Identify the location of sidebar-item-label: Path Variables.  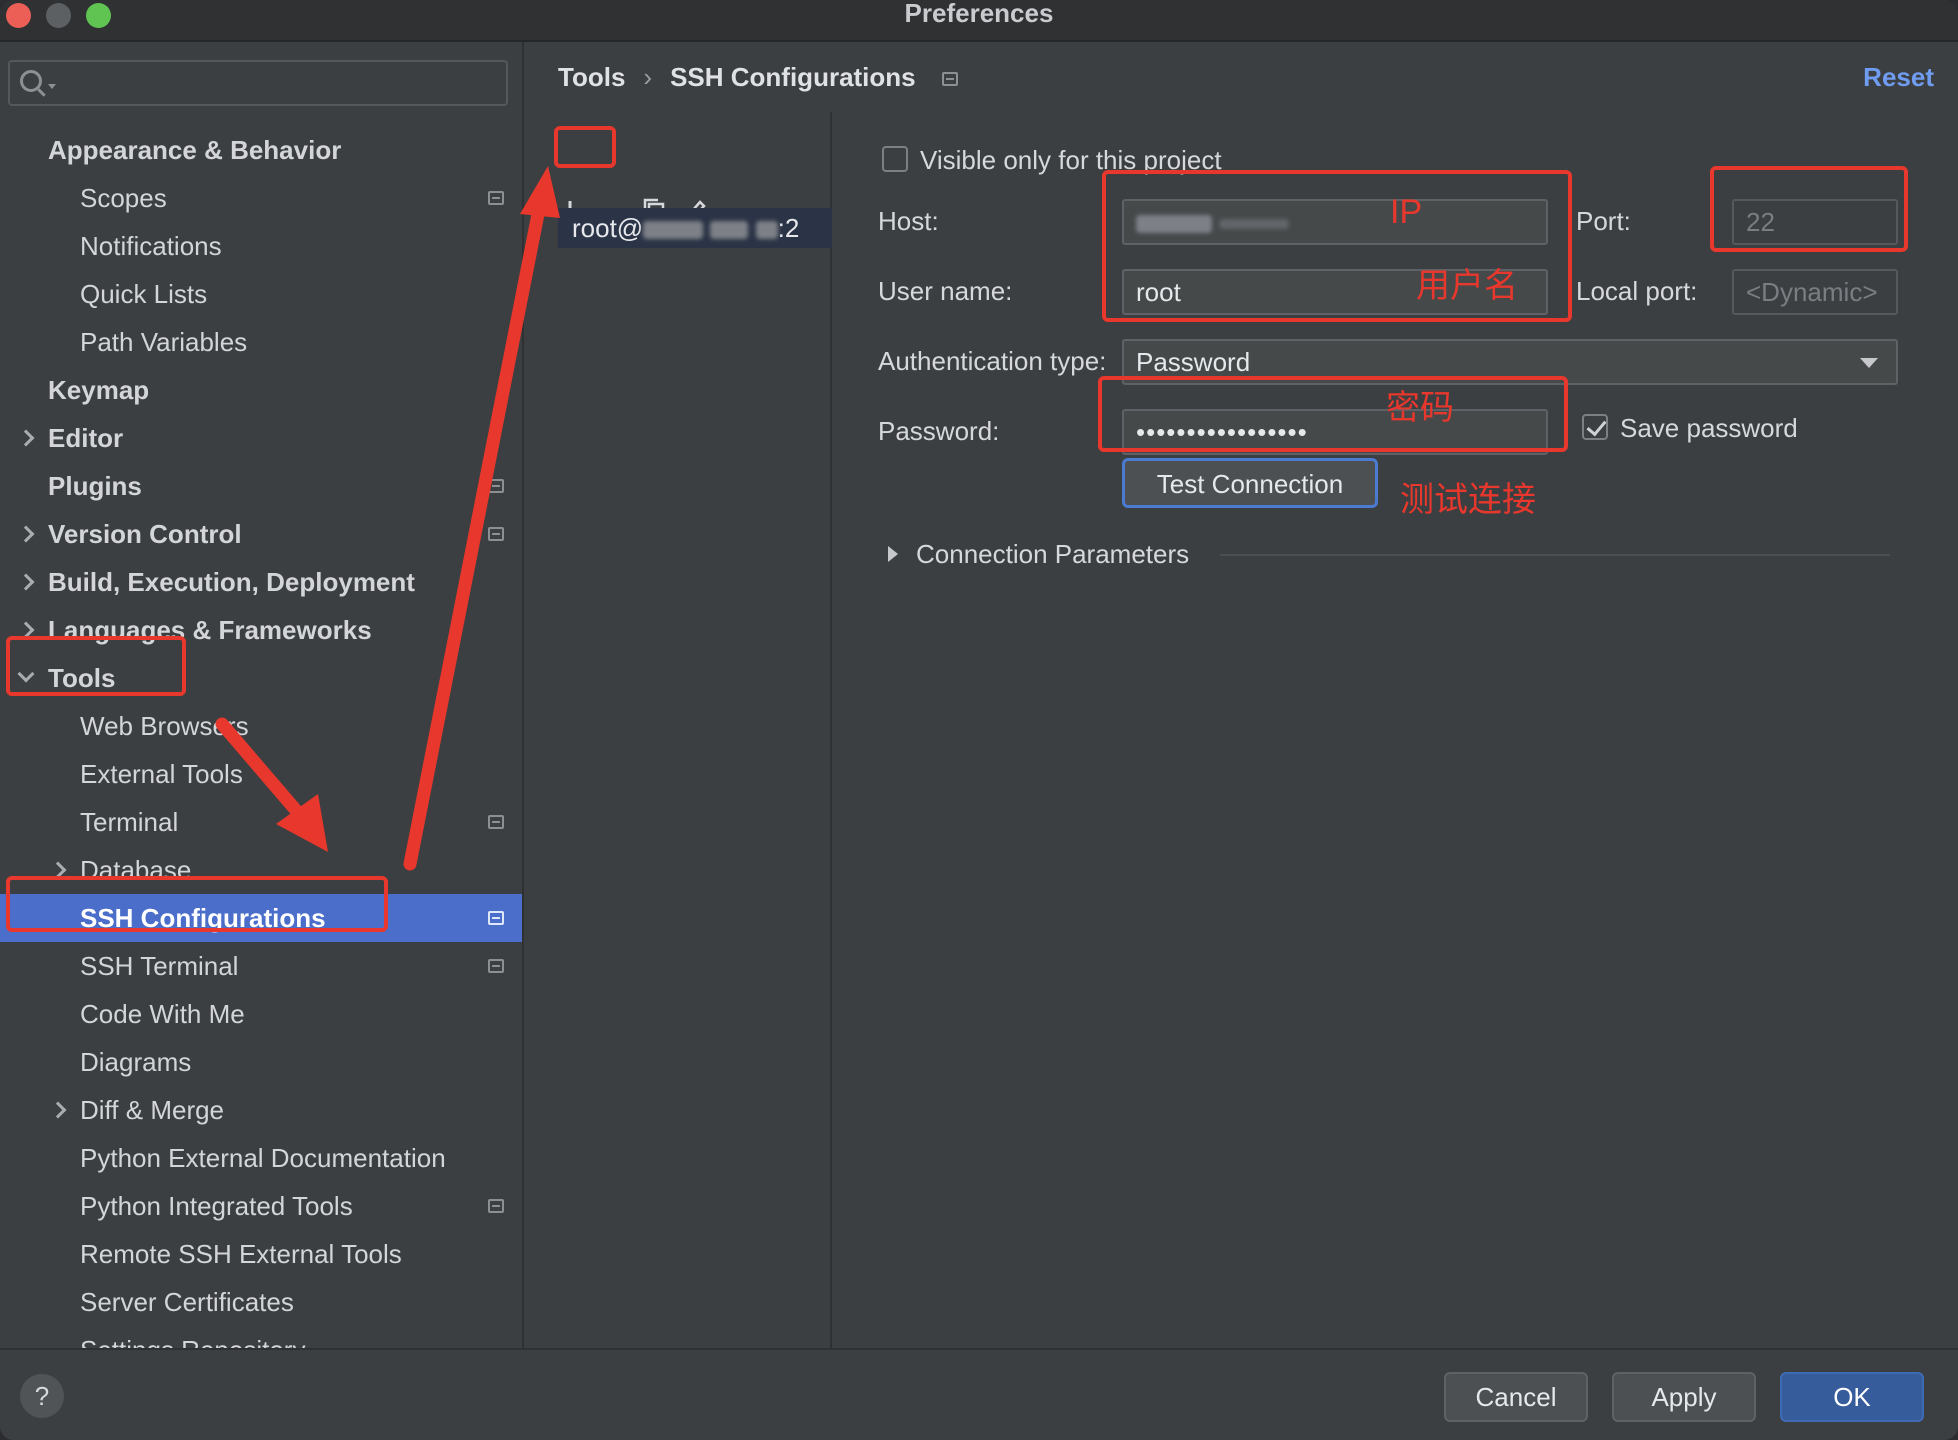
(164, 342).